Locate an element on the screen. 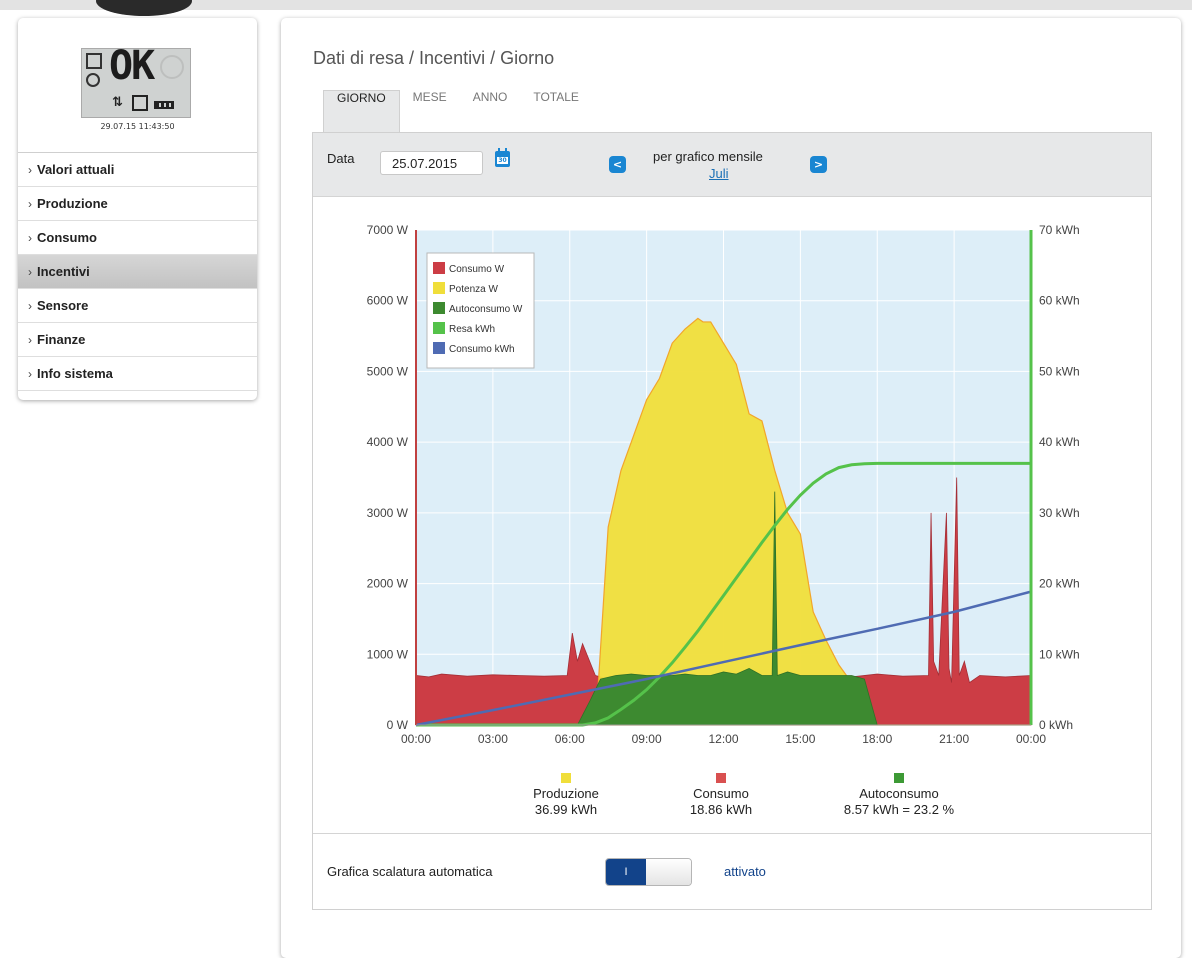 The height and width of the screenshot is (958, 1192). legend-label: Autoconsumo W is located at coordinates (486, 309).